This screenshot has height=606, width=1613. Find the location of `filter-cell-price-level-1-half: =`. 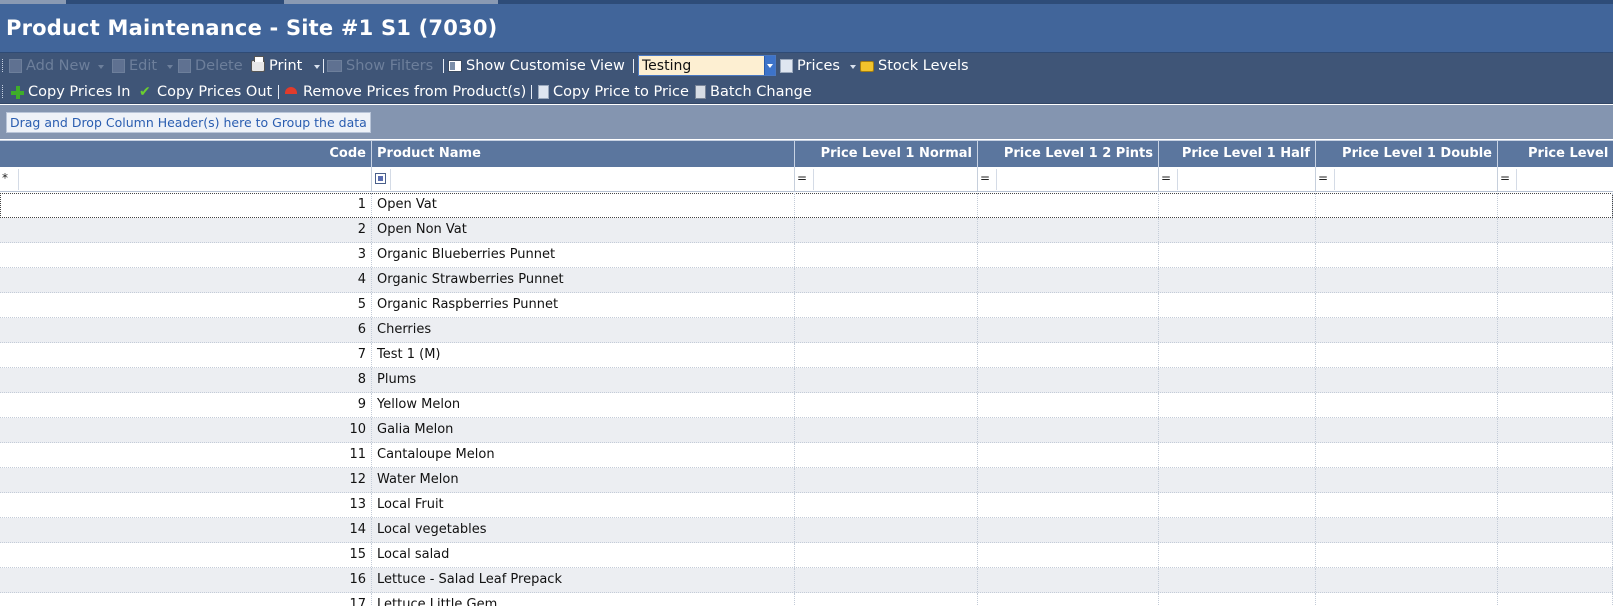

filter-cell-price-level-1-half: = is located at coordinates (1237, 179).